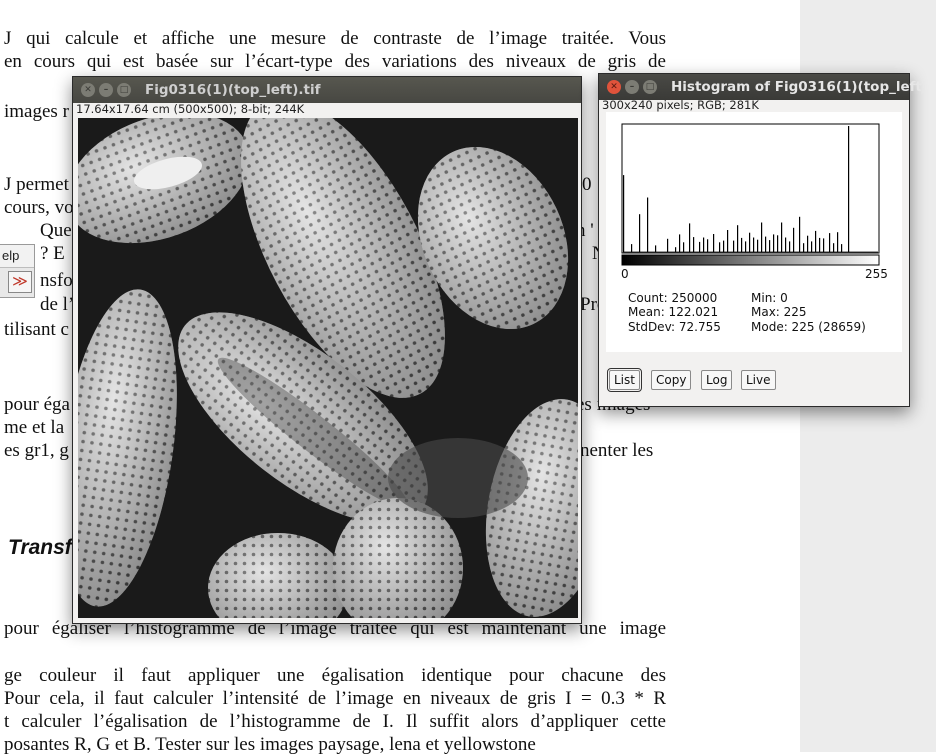 This screenshot has height=756, width=936. Describe the element at coordinates (37, 404) in the screenshot. I see `document-line: pour éga` at that location.